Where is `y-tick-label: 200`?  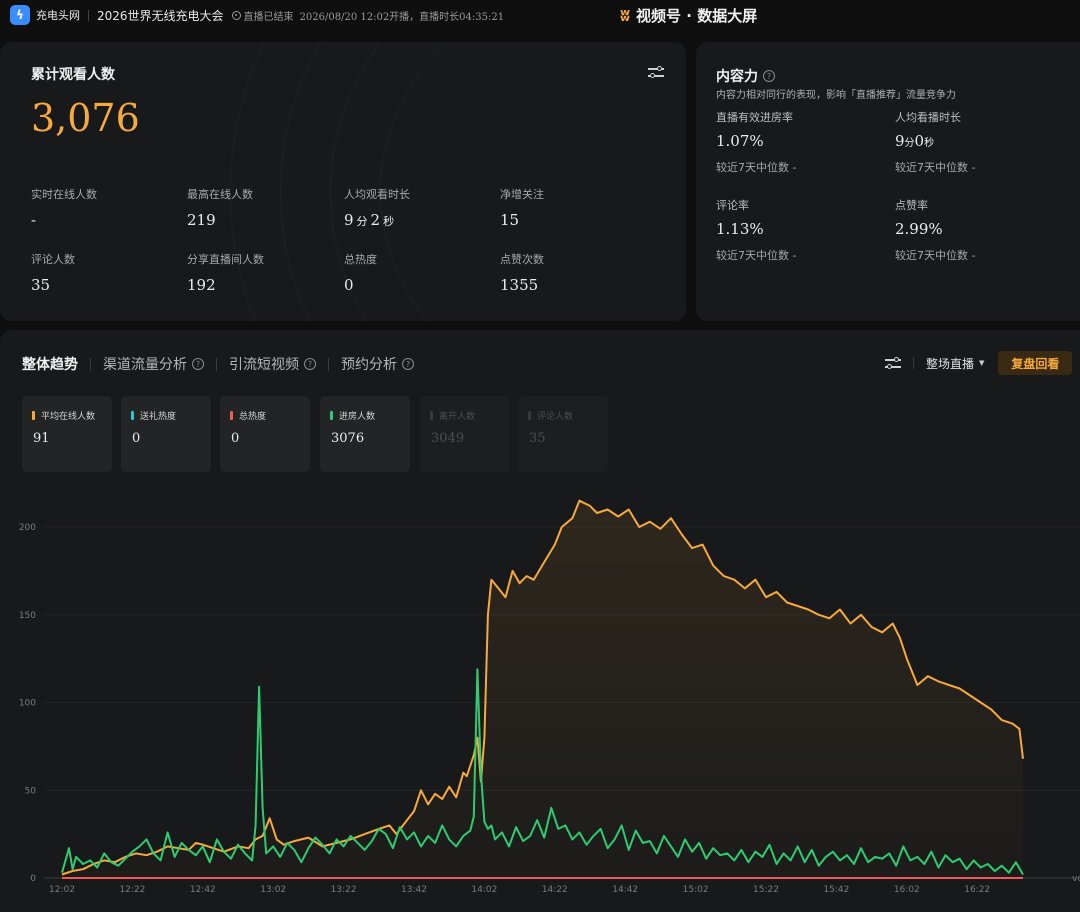 y-tick-label: 200 is located at coordinates (27, 528).